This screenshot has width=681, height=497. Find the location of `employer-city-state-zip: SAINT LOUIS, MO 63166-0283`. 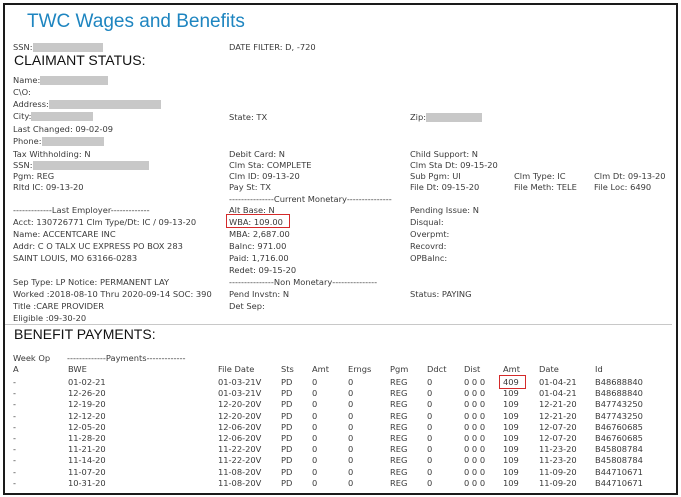

employer-city-state-zip: SAINT LOUIS, MO 63166-0283 is located at coordinates (75, 258).